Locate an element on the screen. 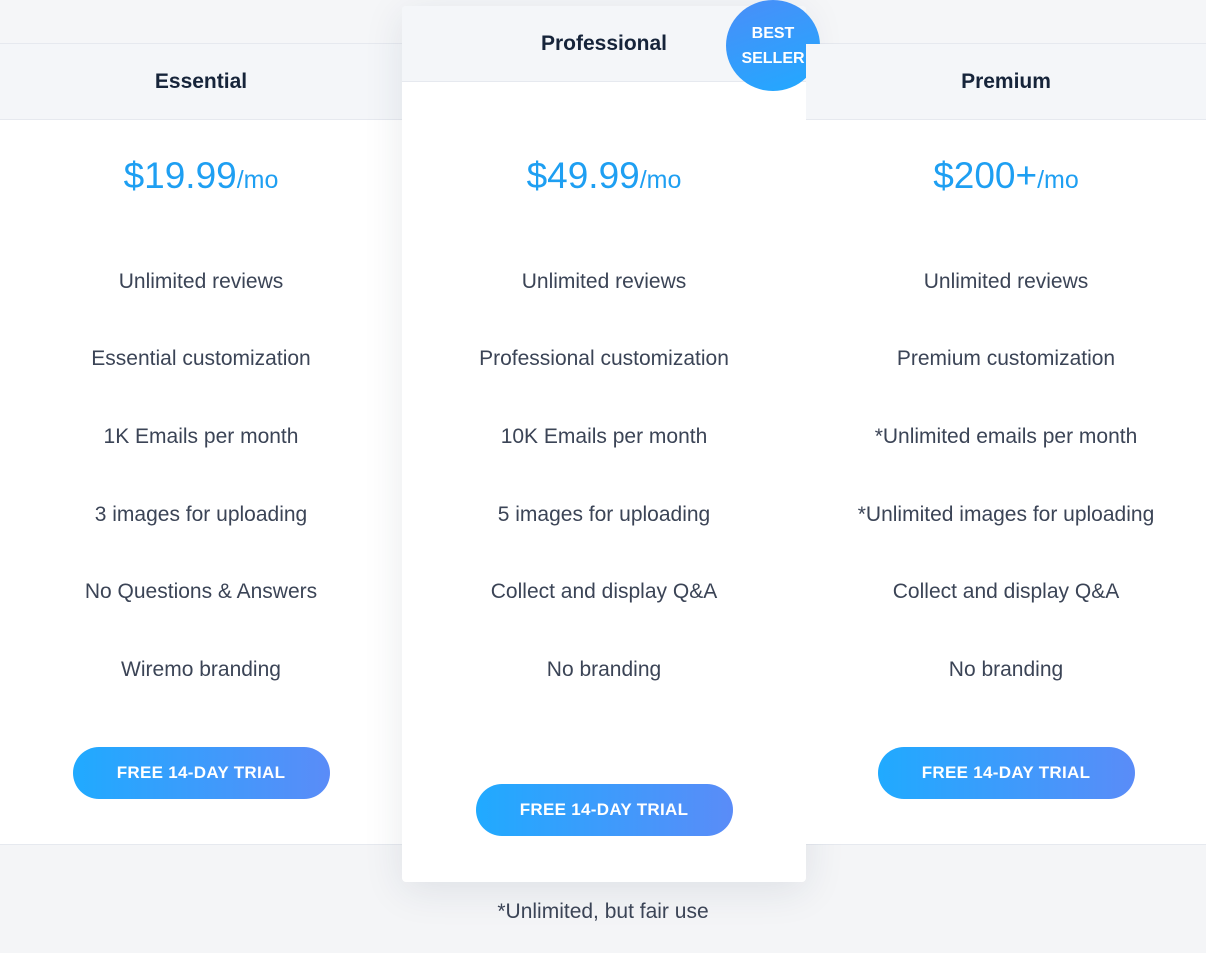 This screenshot has width=1206, height=953. feature-item: 3 images for uploading is located at coordinates (201, 514).